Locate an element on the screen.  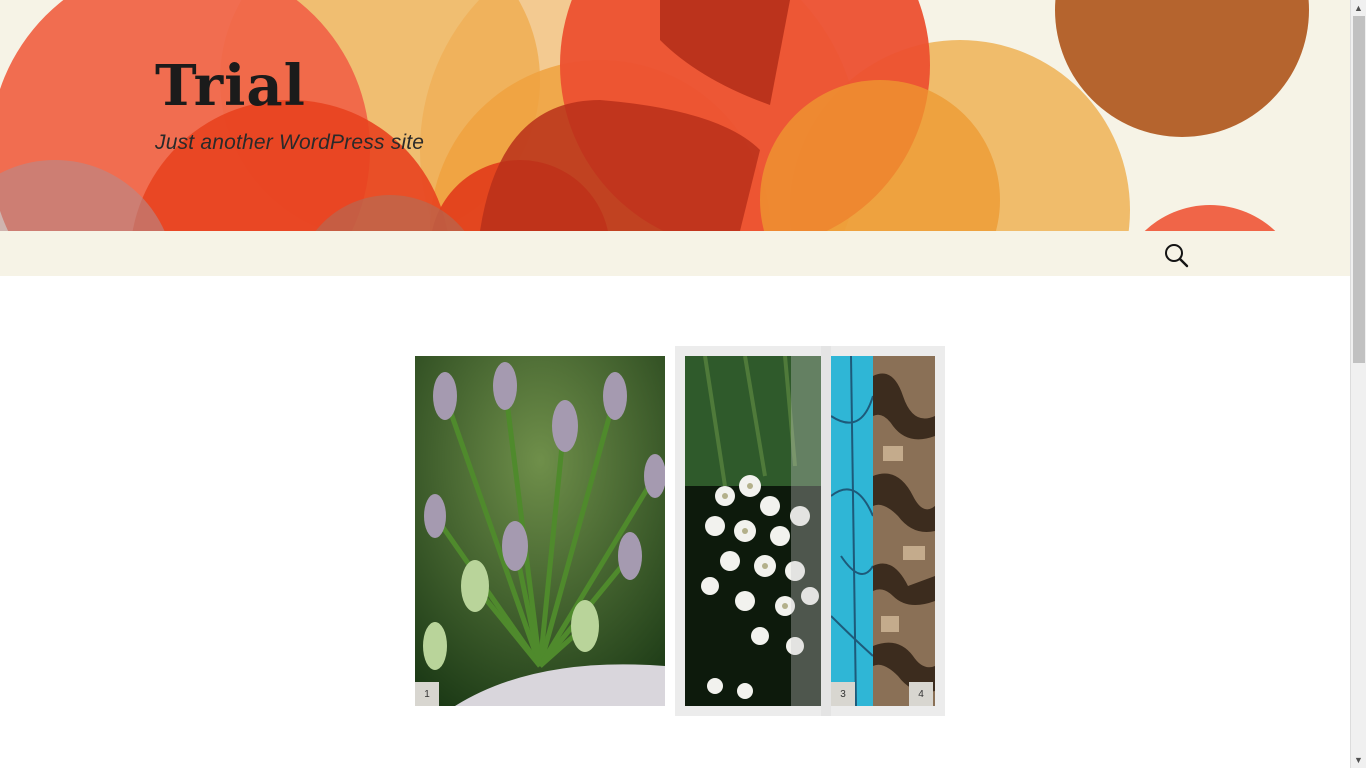
blue-wing-image is located at coordinates (852, 531).